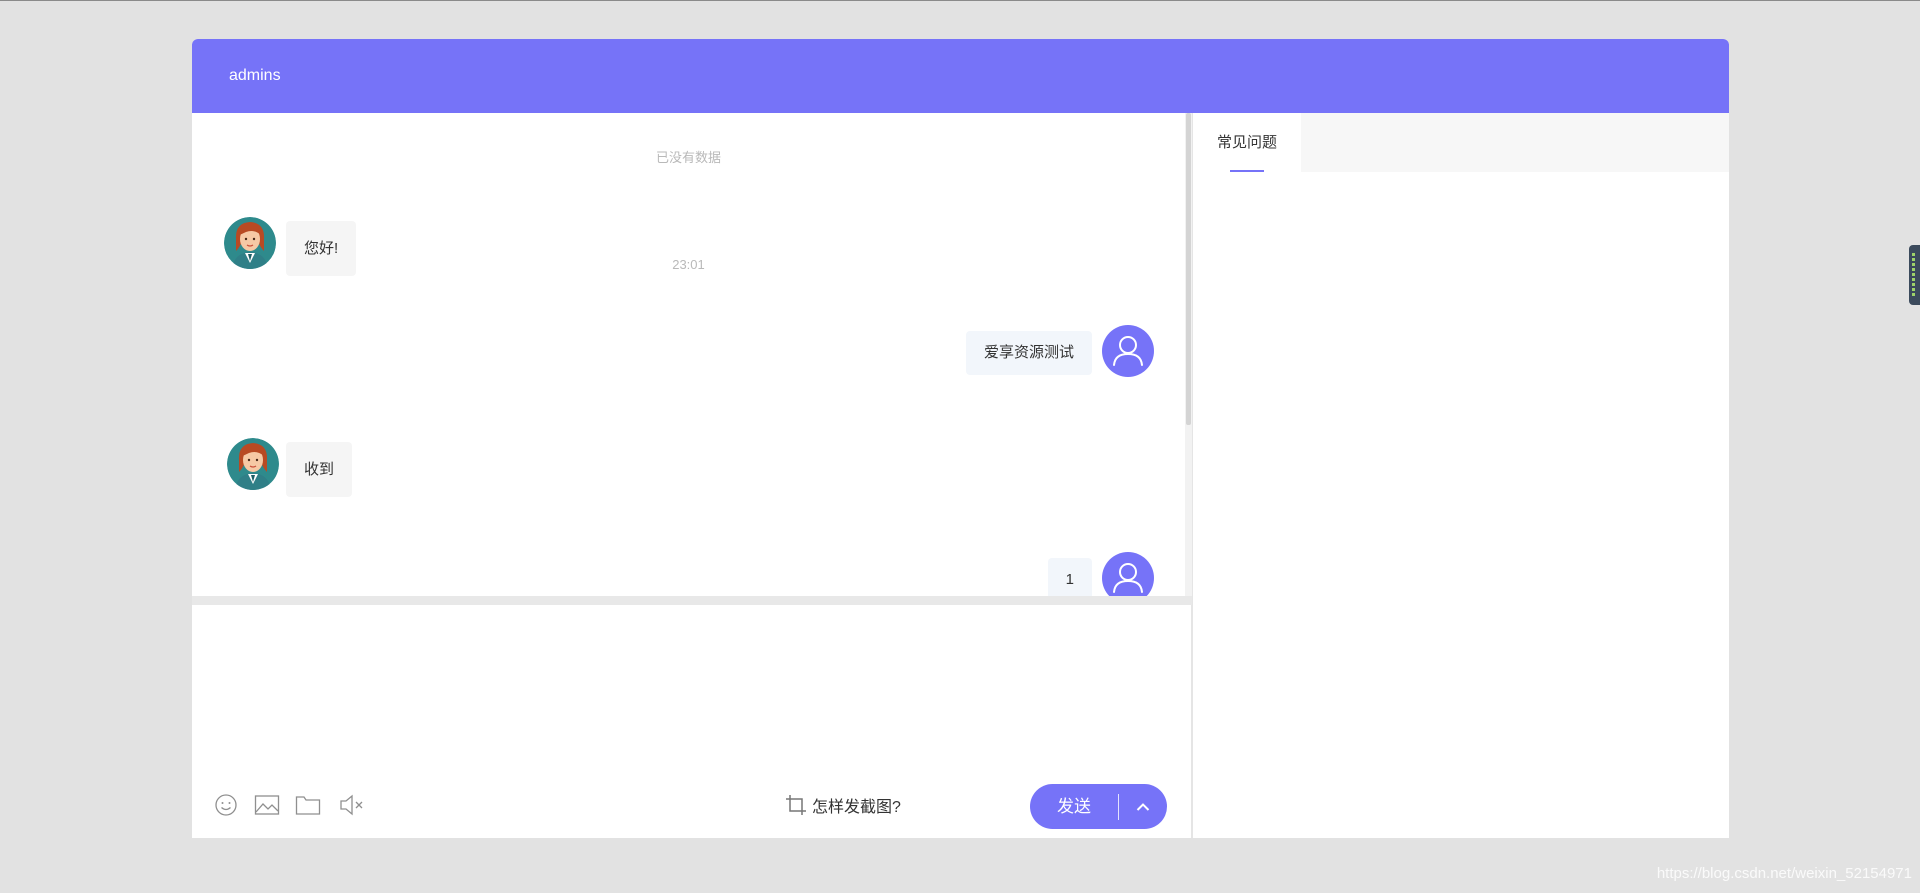 The image size is (1920, 893). I want to click on message-timestamp: 23:01, so click(688, 264).